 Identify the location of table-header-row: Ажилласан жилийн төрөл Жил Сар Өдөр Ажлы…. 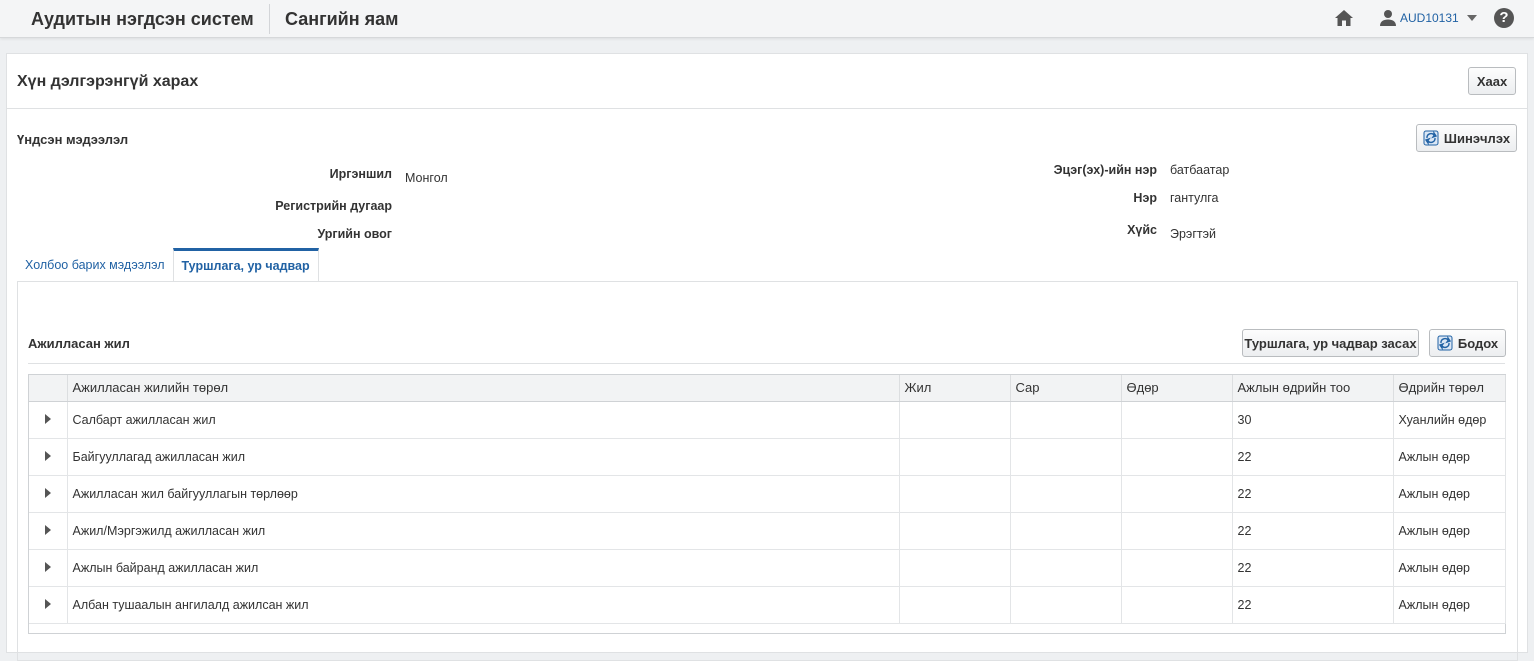
(767, 388).